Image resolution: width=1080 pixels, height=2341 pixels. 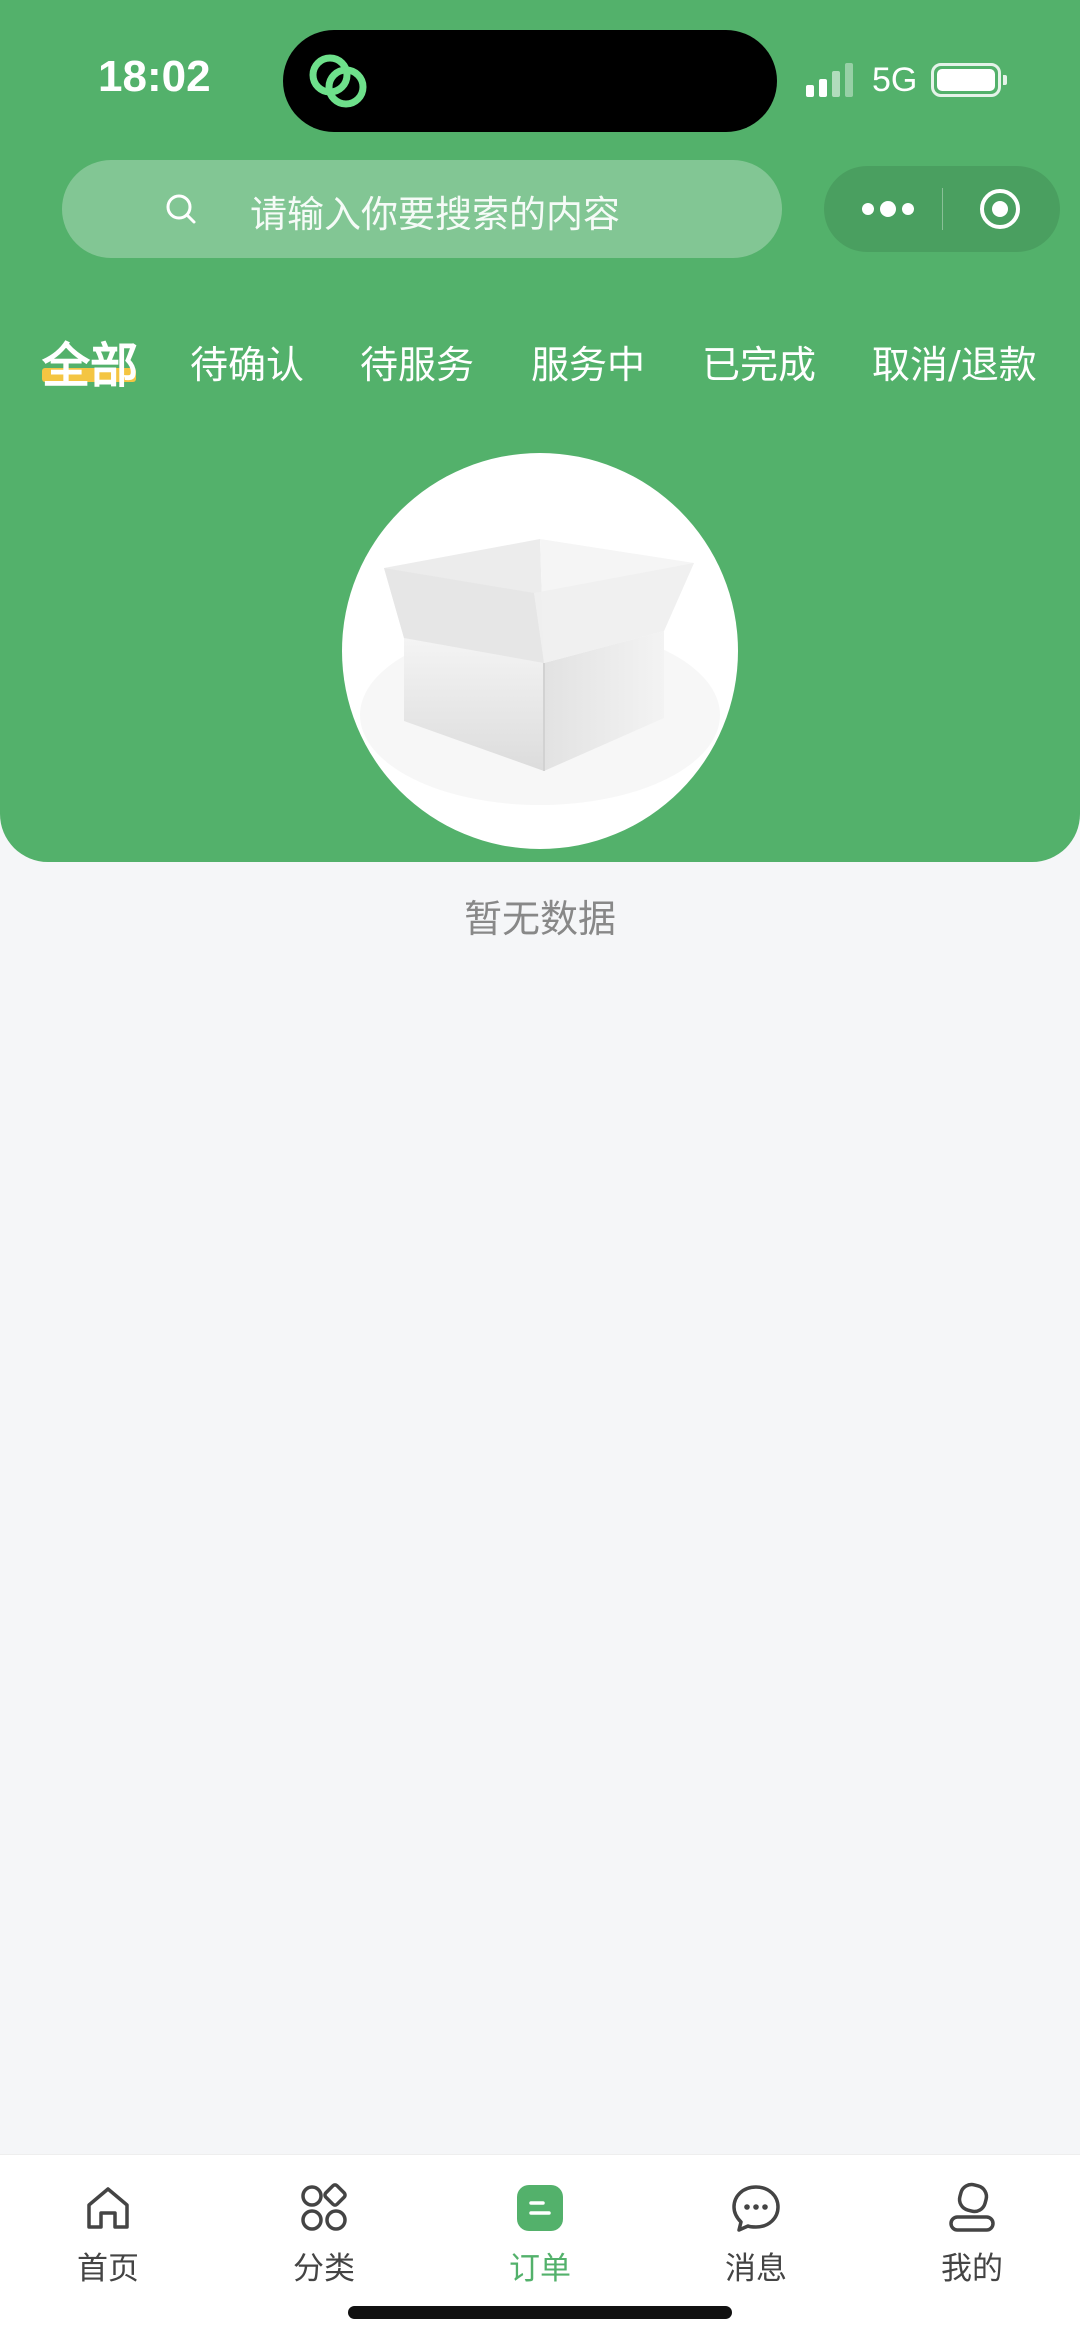 I want to click on app-logo-icon, so click(x=338, y=81).